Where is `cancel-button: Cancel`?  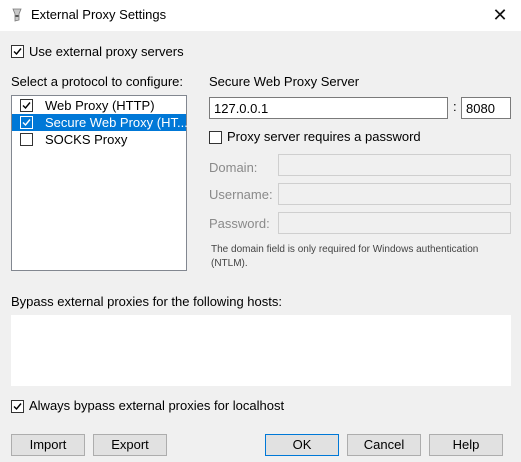
cancel-button: Cancel is located at coordinates (384, 445).